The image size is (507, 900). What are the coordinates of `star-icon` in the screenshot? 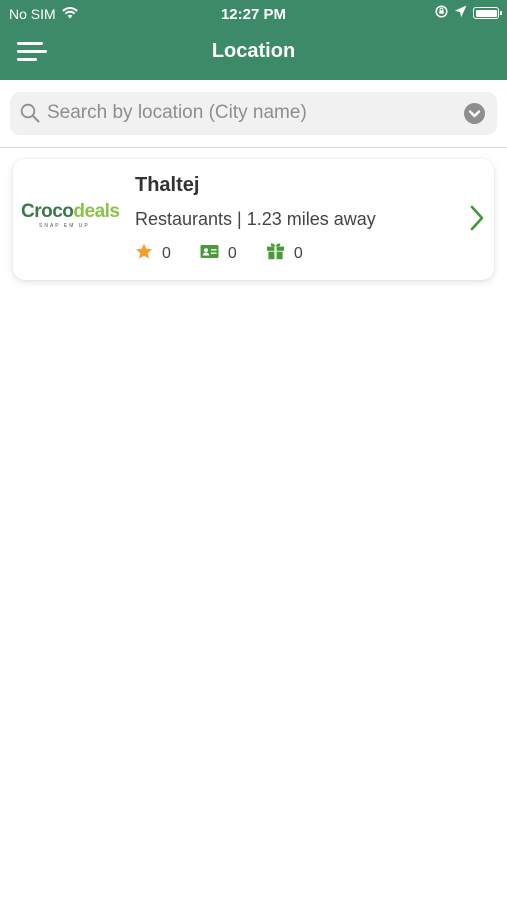 It's located at (144, 254).